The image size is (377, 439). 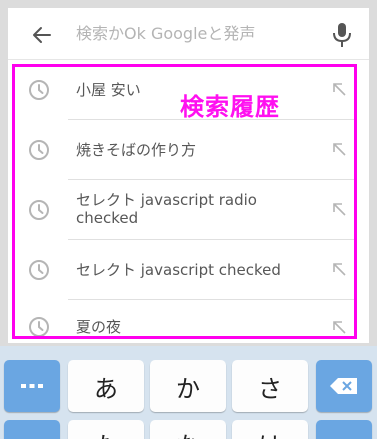 What do you see at coordinates (106, 386) in the screenshot?
I see `key-a: あ` at bounding box center [106, 386].